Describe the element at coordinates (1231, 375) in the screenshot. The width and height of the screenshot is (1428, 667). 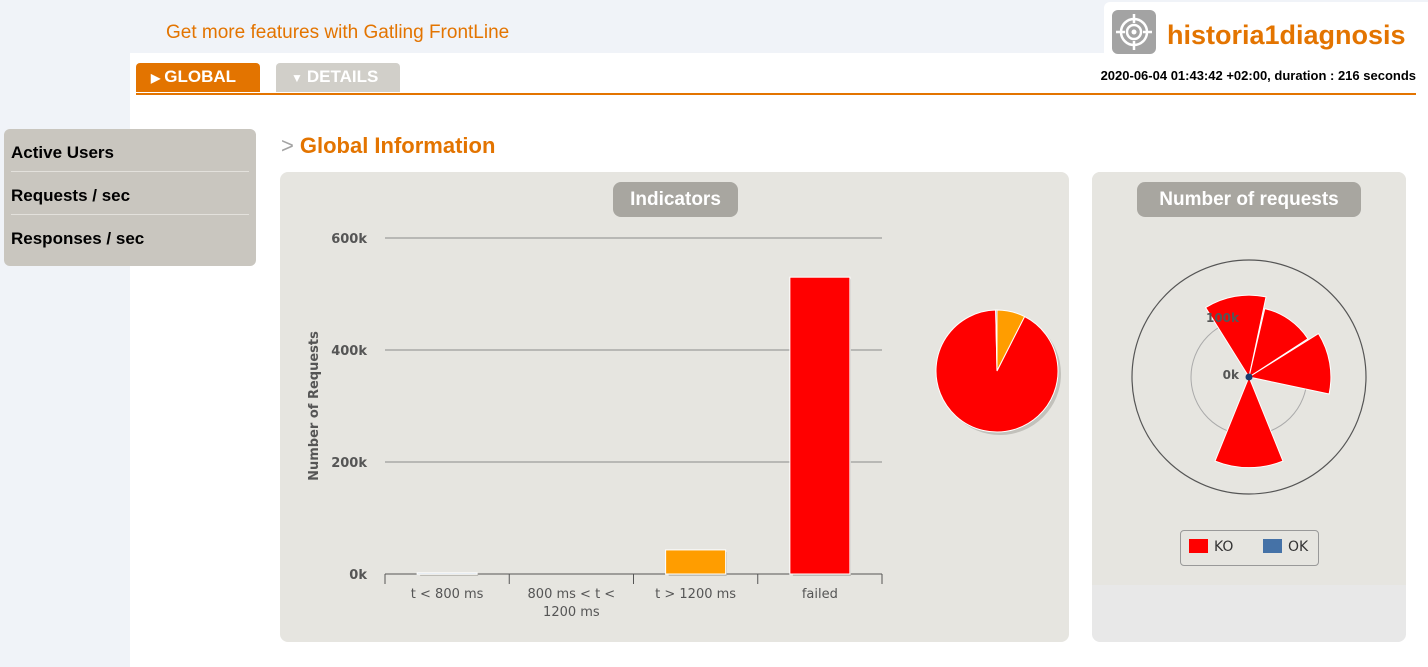
I see `r-tick-label: 0k` at that location.